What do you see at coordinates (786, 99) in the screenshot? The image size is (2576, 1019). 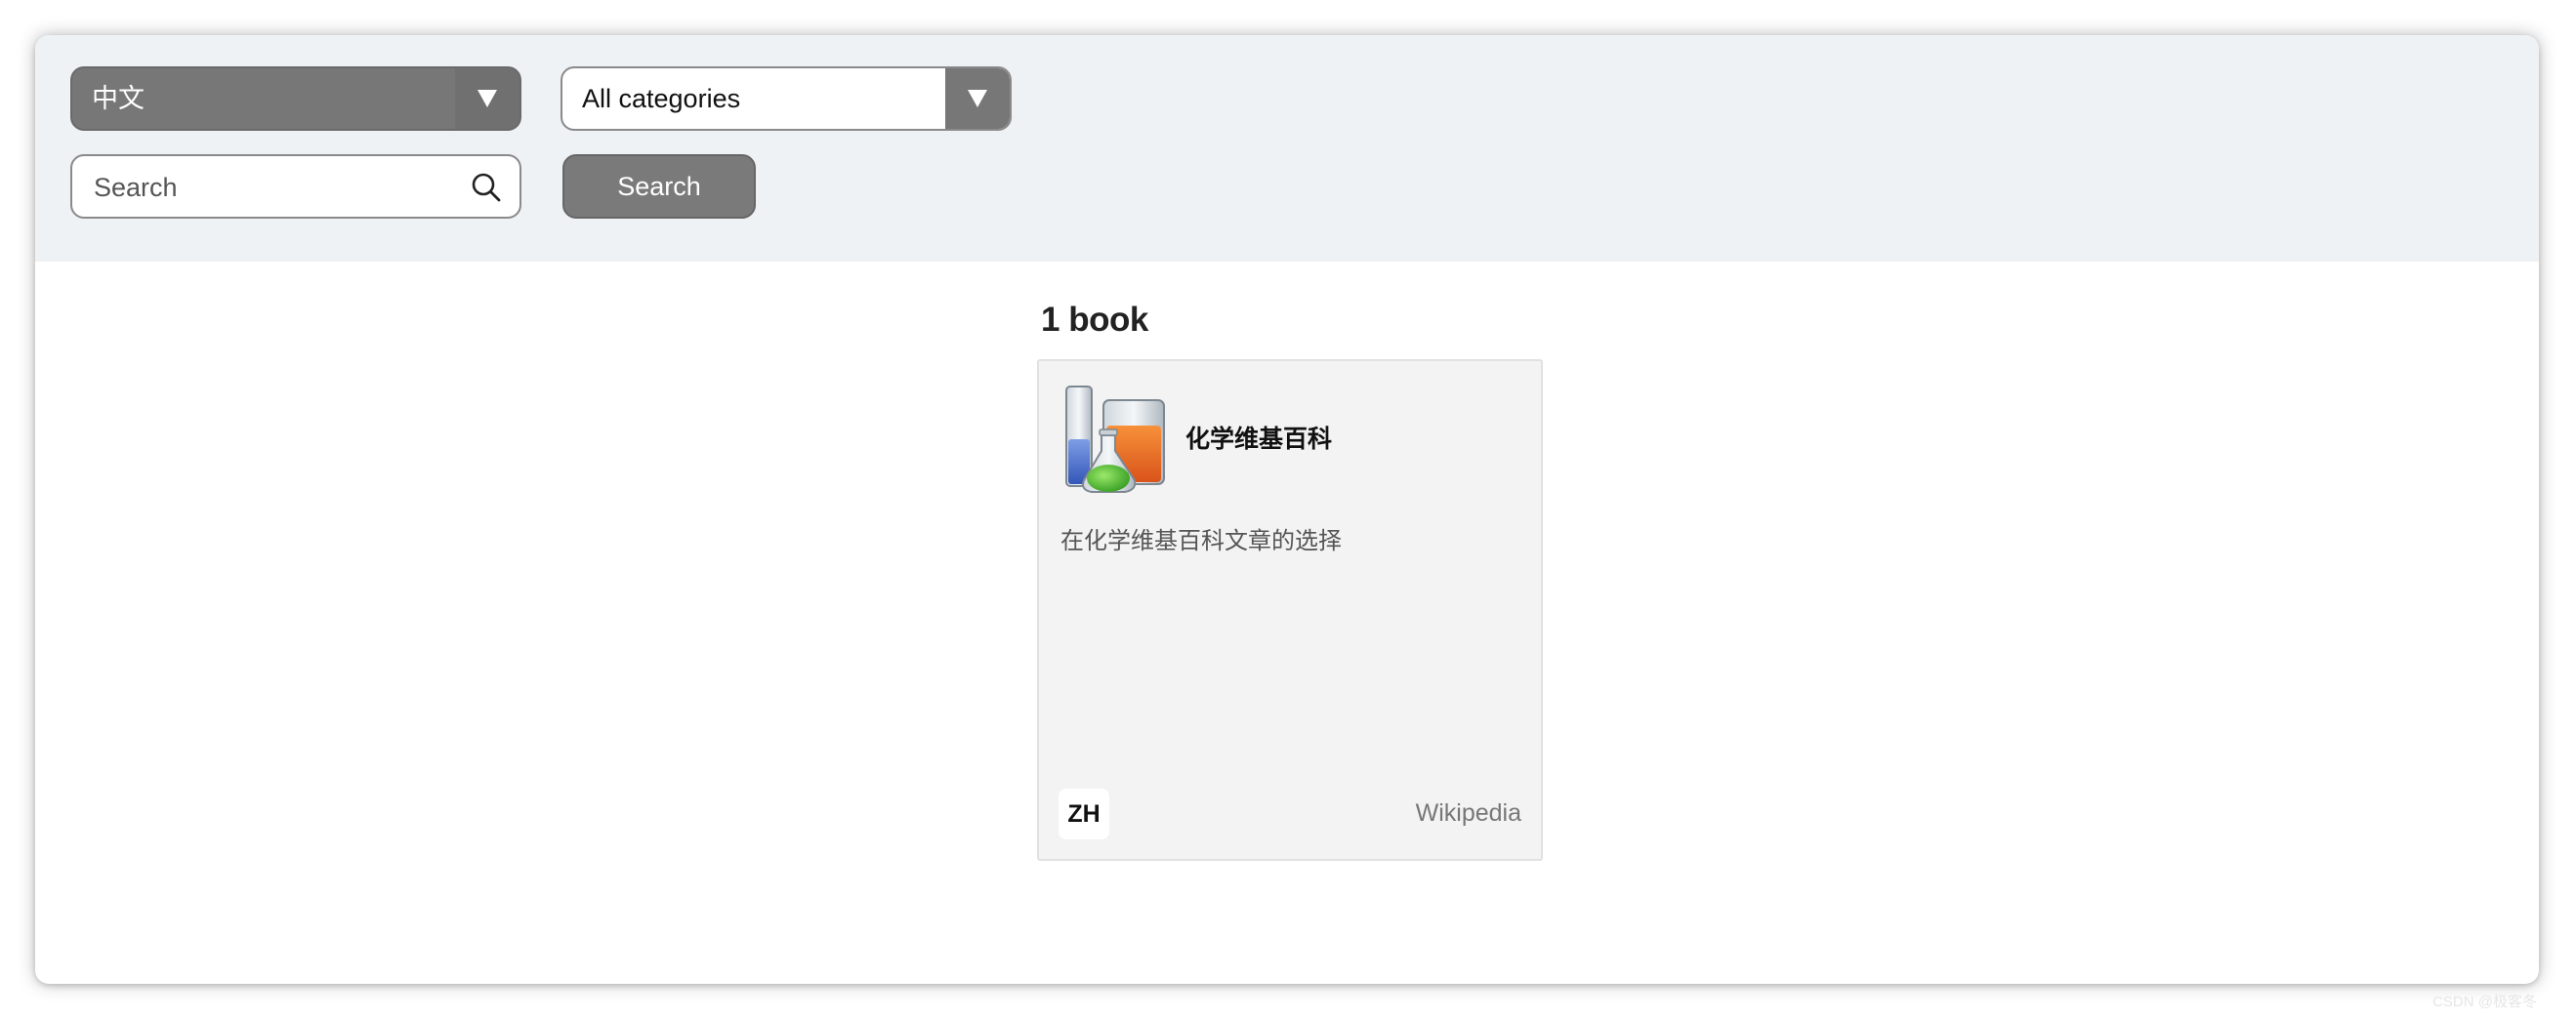 I see `category-select: All categories` at bounding box center [786, 99].